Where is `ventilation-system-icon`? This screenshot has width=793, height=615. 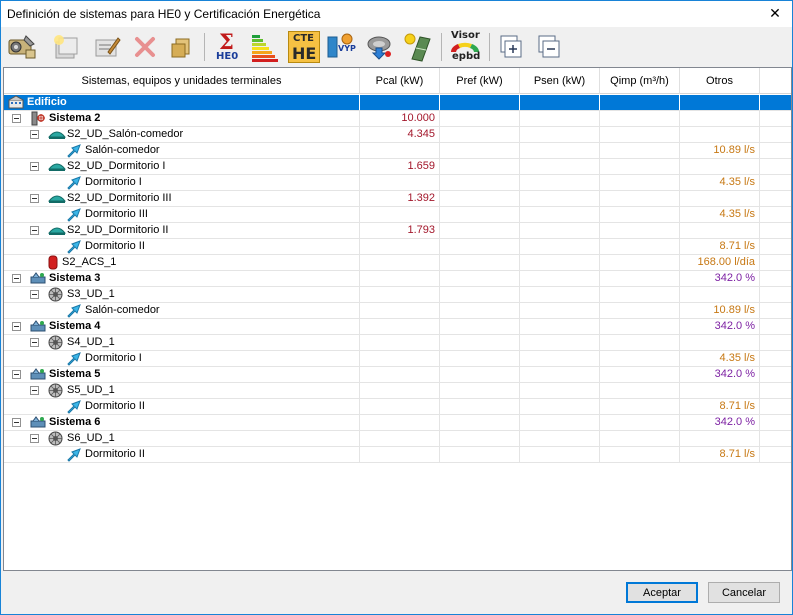 ventilation-system-icon is located at coordinates (38, 278).